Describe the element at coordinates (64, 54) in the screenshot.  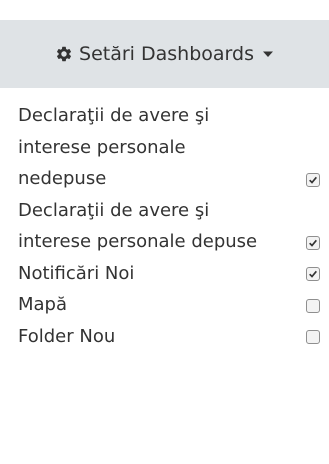
I see `gear-icon` at that location.